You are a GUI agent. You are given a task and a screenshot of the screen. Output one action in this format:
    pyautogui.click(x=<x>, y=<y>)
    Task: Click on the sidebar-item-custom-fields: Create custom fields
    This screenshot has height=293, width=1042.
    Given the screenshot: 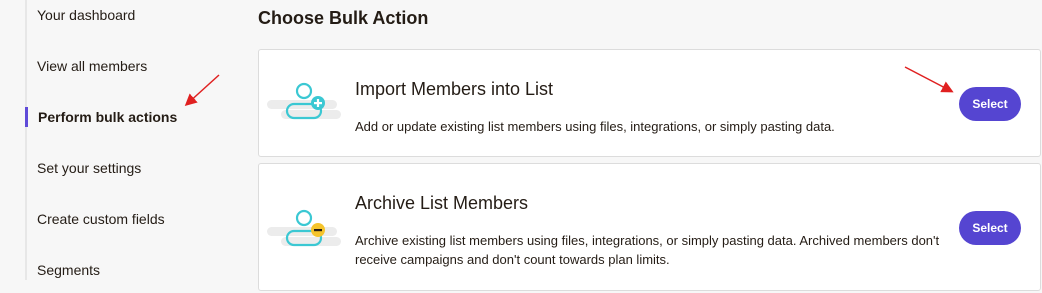 What is the action you would take?
    pyautogui.click(x=101, y=219)
    